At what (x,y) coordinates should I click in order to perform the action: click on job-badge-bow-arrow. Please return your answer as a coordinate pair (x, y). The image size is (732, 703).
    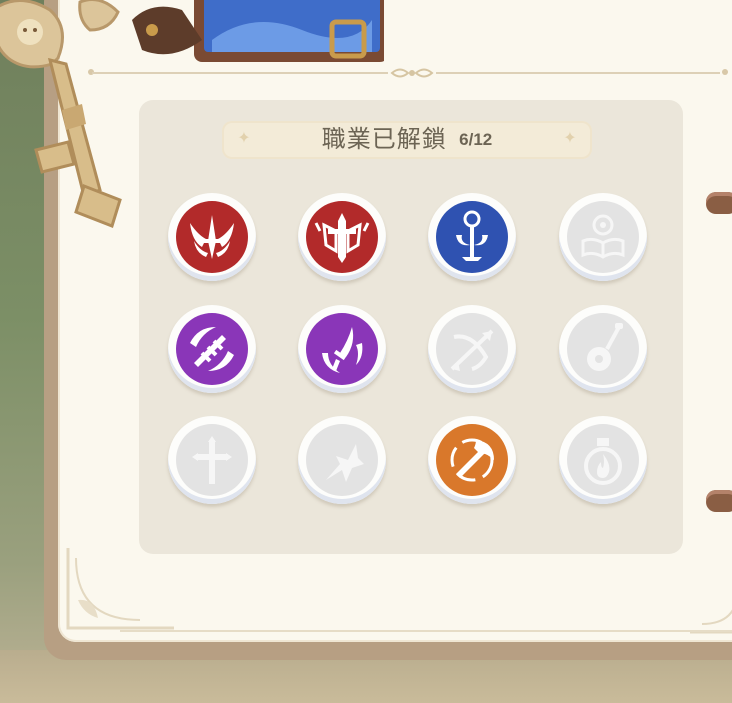
    Looking at the image, I should click on (472, 349).